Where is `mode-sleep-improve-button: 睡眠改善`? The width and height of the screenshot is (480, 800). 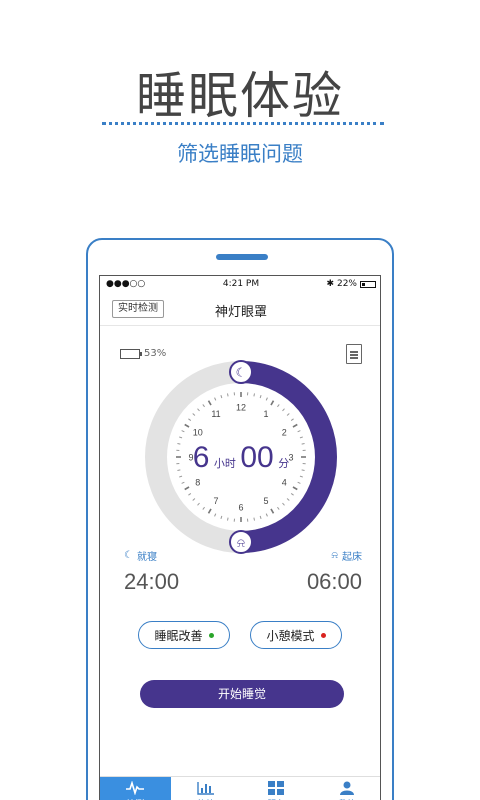 mode-sleep-improve-button: 睡眠改善 is located at coordinates (184, 635).